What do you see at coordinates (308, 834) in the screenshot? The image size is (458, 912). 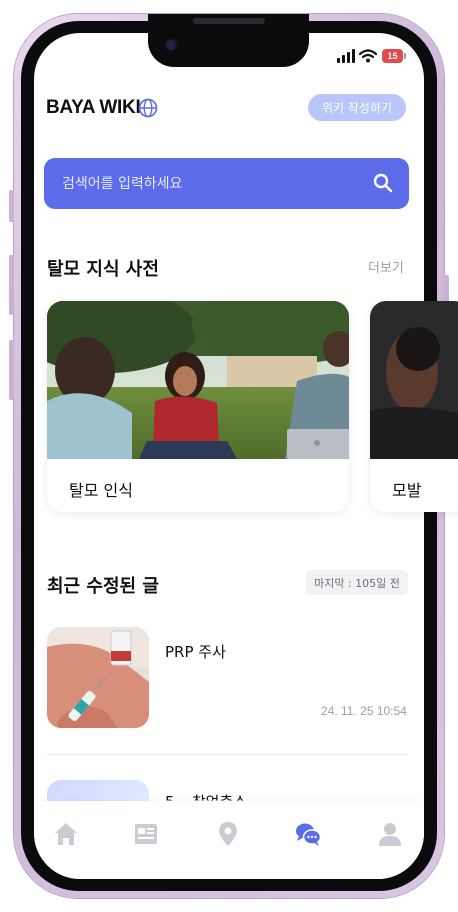 I see `chat-icon` at bounding box center [308, 834].